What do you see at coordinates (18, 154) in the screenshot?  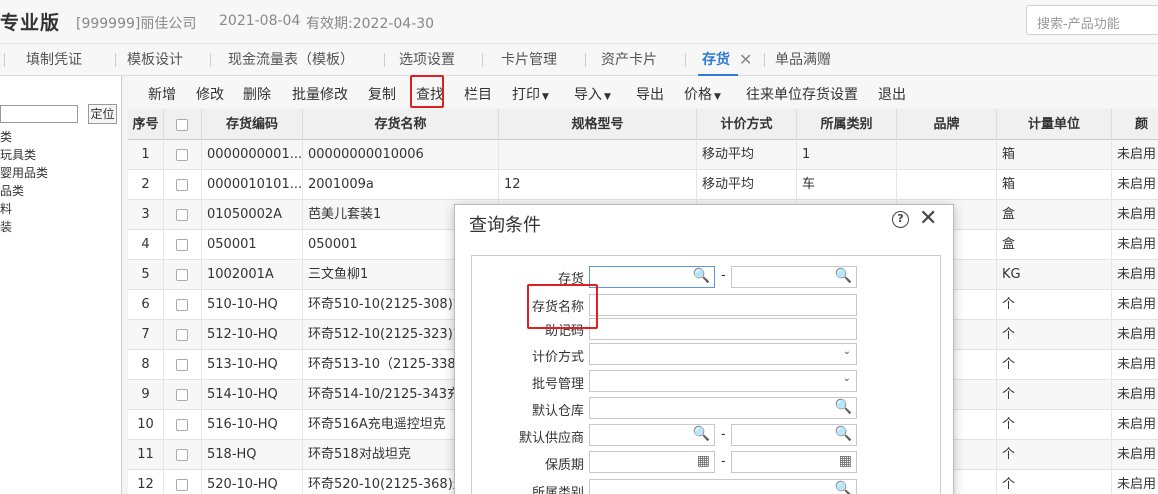 I see `tree-item: 玩具类` at bounding box center [18, 154].